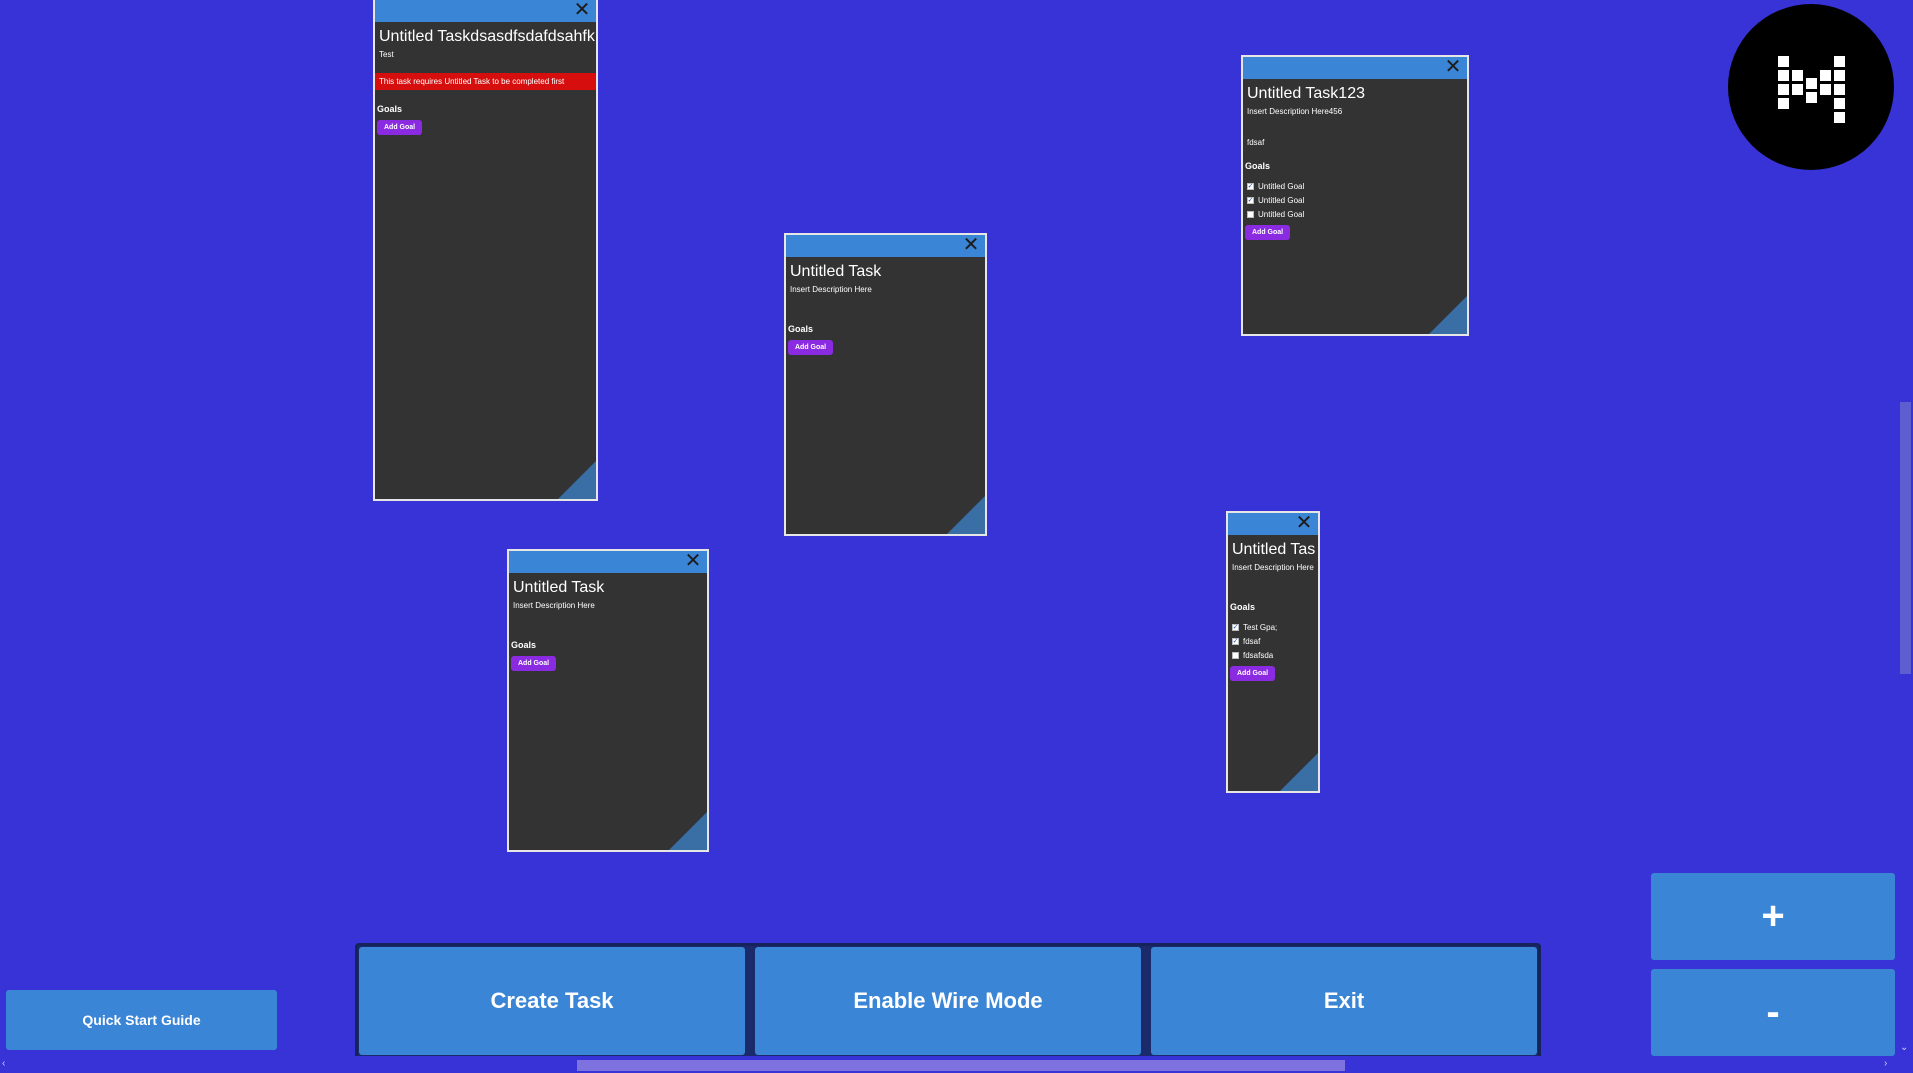 This screenshot has width=1913, height=1073. What do you see at coordinates (485, 34) in the screenshot?
I see `task-title: Untitled Taskdsasdfsdafdsahfk` at bounding box center [485, 34].